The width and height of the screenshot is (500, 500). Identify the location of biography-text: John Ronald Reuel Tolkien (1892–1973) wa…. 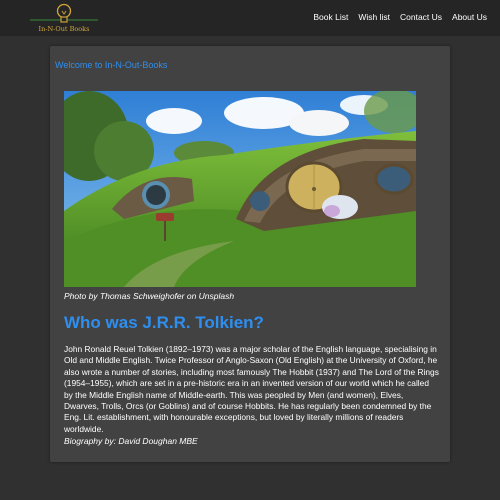
(251, 389).